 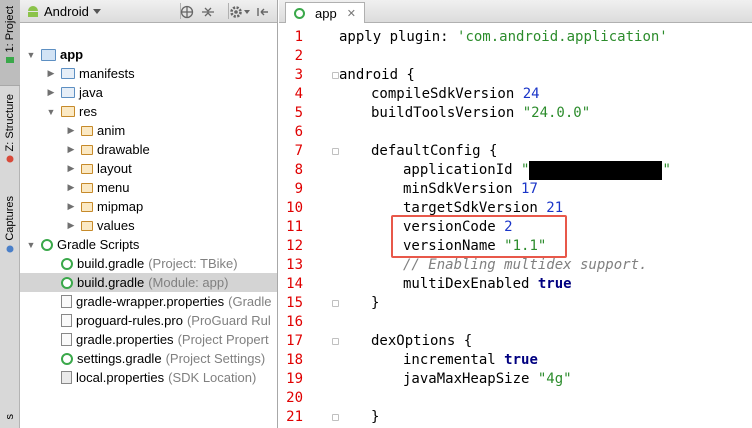 I want to click on tree-item: ▶ values, so click(x=148, y=225).